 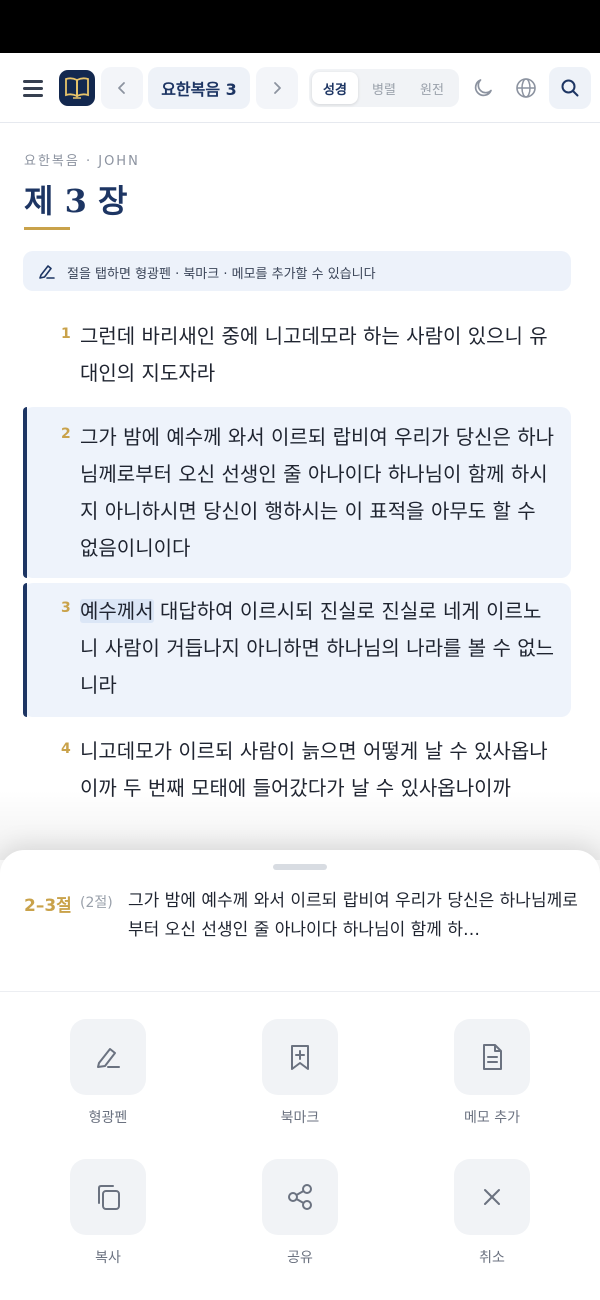 What do you see at coordinates (96, 903) in the screenshot?
I see `selection-count: (2절)` at bounding box center [96, 903].